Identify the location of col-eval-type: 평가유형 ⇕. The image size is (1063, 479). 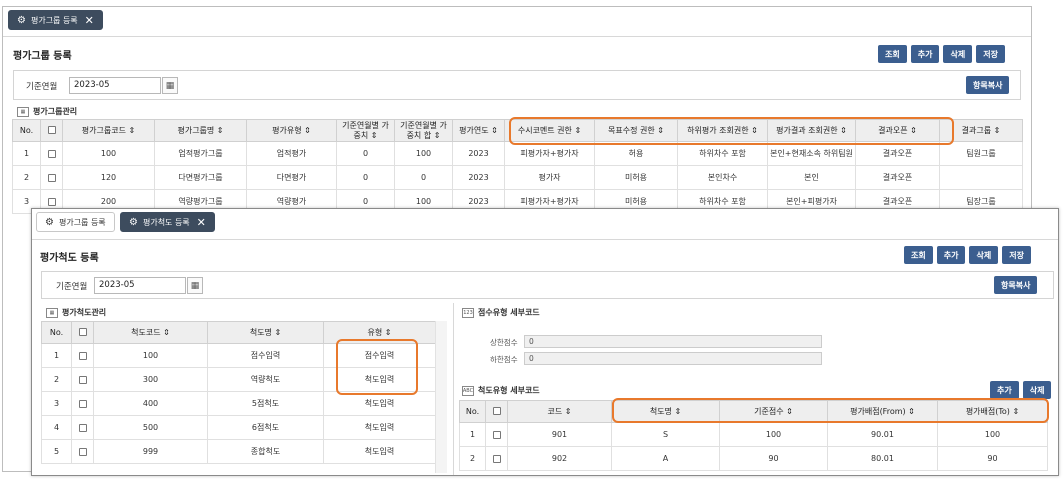
(291, 130).